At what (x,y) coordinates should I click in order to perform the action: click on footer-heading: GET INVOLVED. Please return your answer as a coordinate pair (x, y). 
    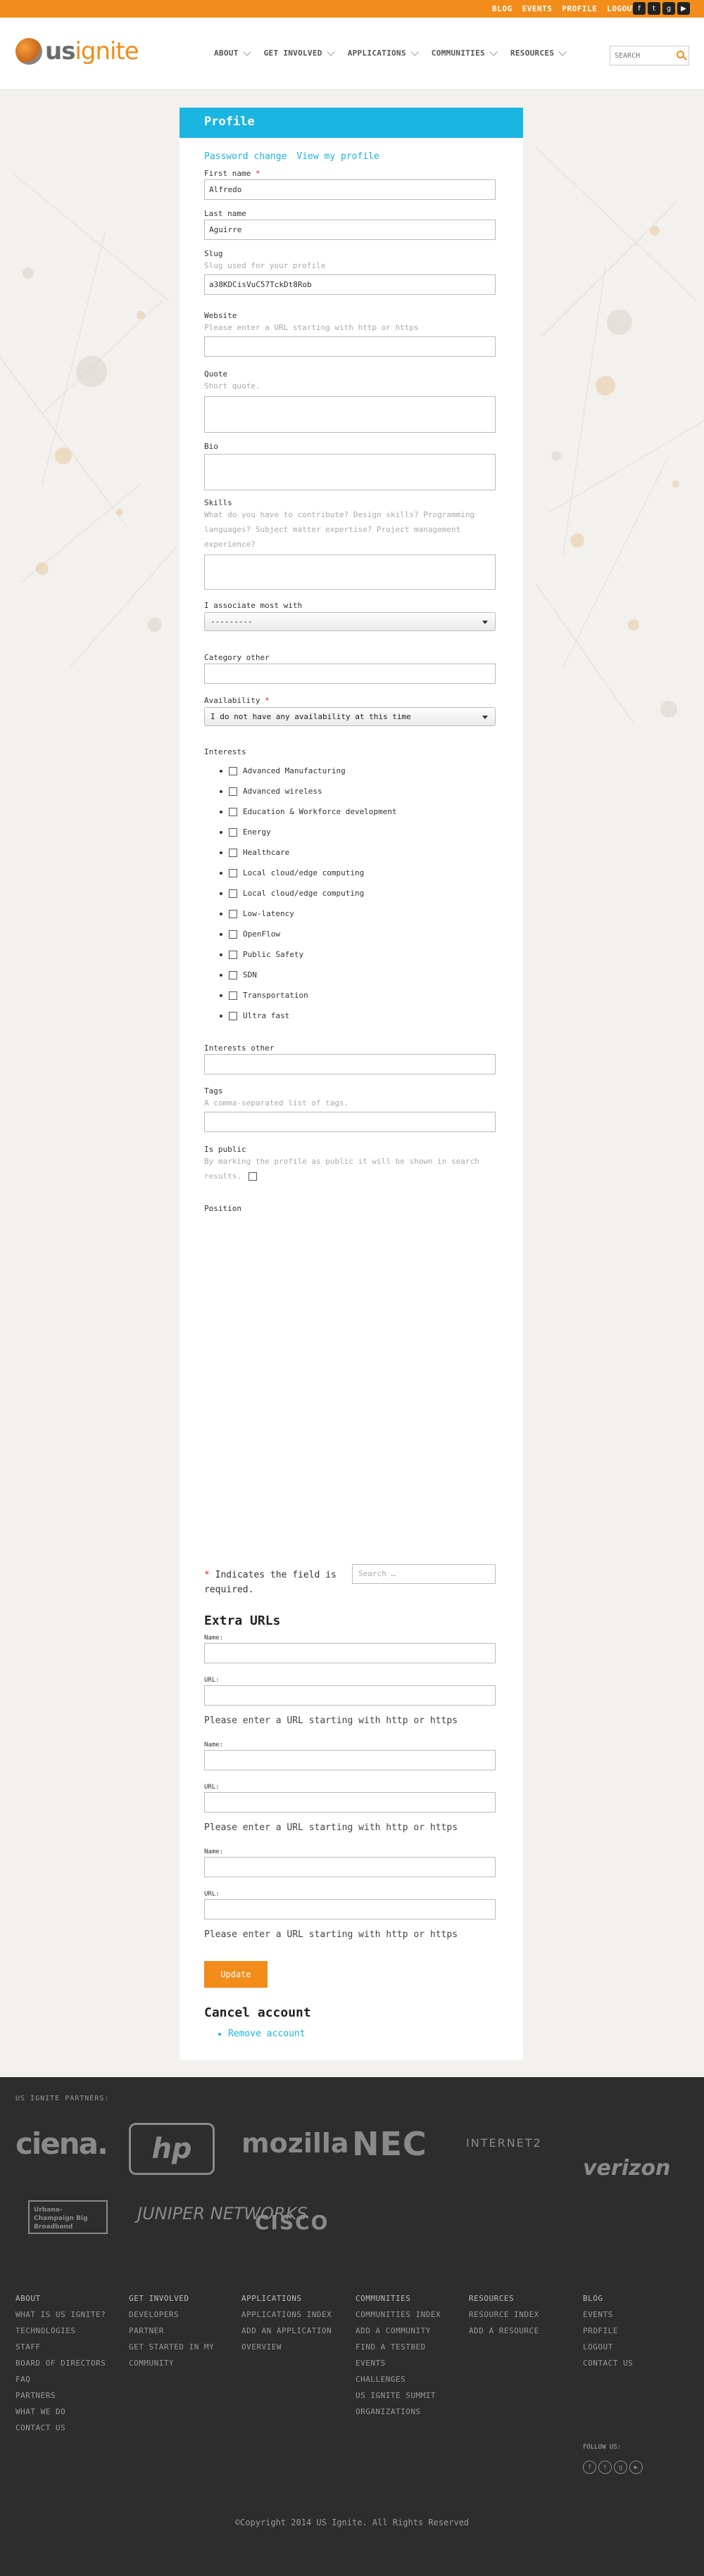
    Looking at the image, I should click on (171, 2298).